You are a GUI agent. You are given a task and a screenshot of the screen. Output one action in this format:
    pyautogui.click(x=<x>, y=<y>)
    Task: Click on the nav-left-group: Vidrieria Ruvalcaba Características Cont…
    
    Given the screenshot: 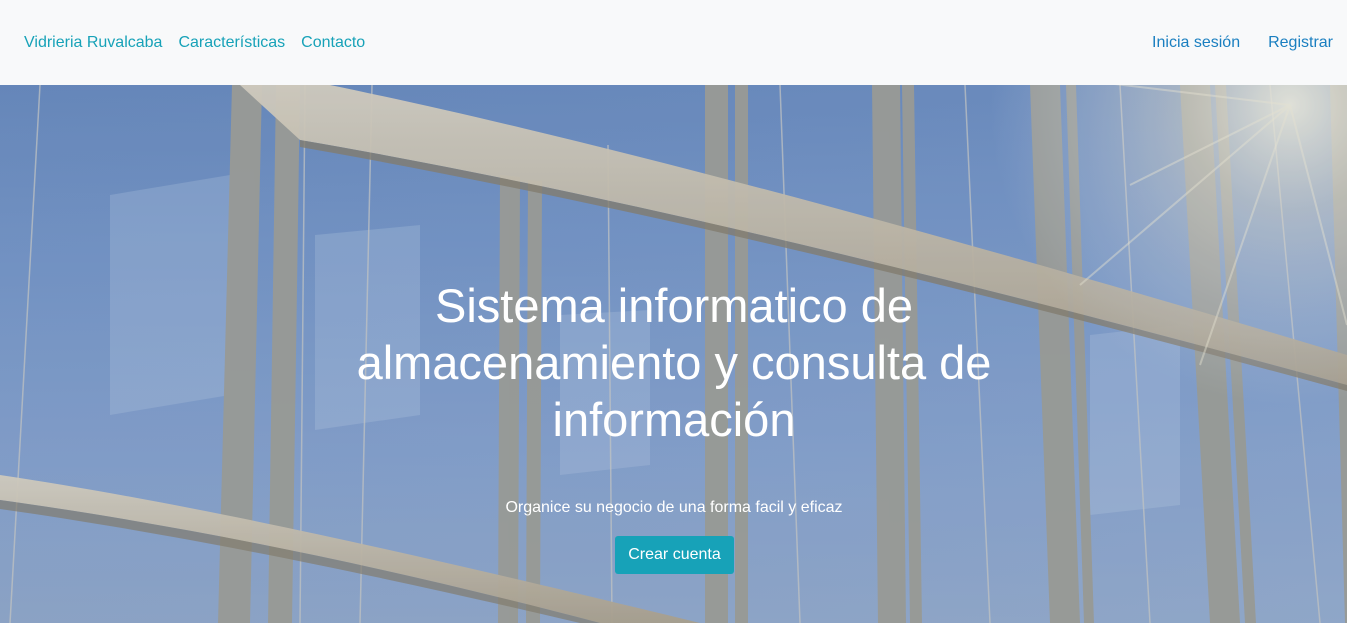 What is the action you would take?
    pyautogui.click(x=194, y=43)
    